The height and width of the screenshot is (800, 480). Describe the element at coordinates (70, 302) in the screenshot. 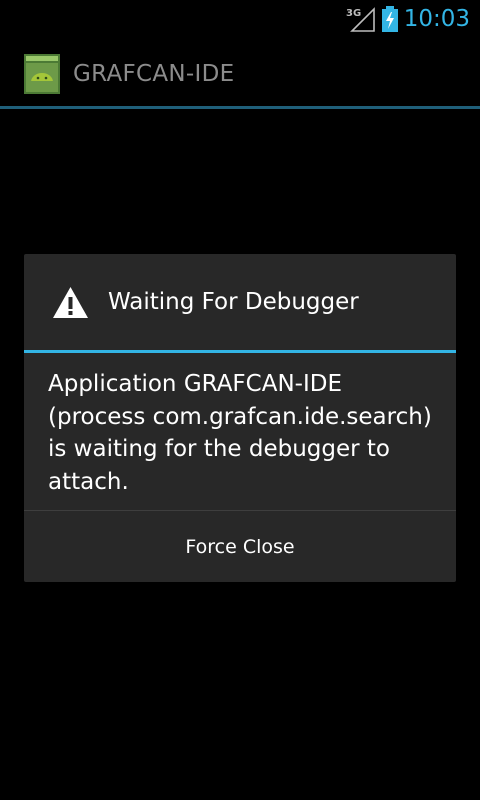

I see `warning-icon` at that location.